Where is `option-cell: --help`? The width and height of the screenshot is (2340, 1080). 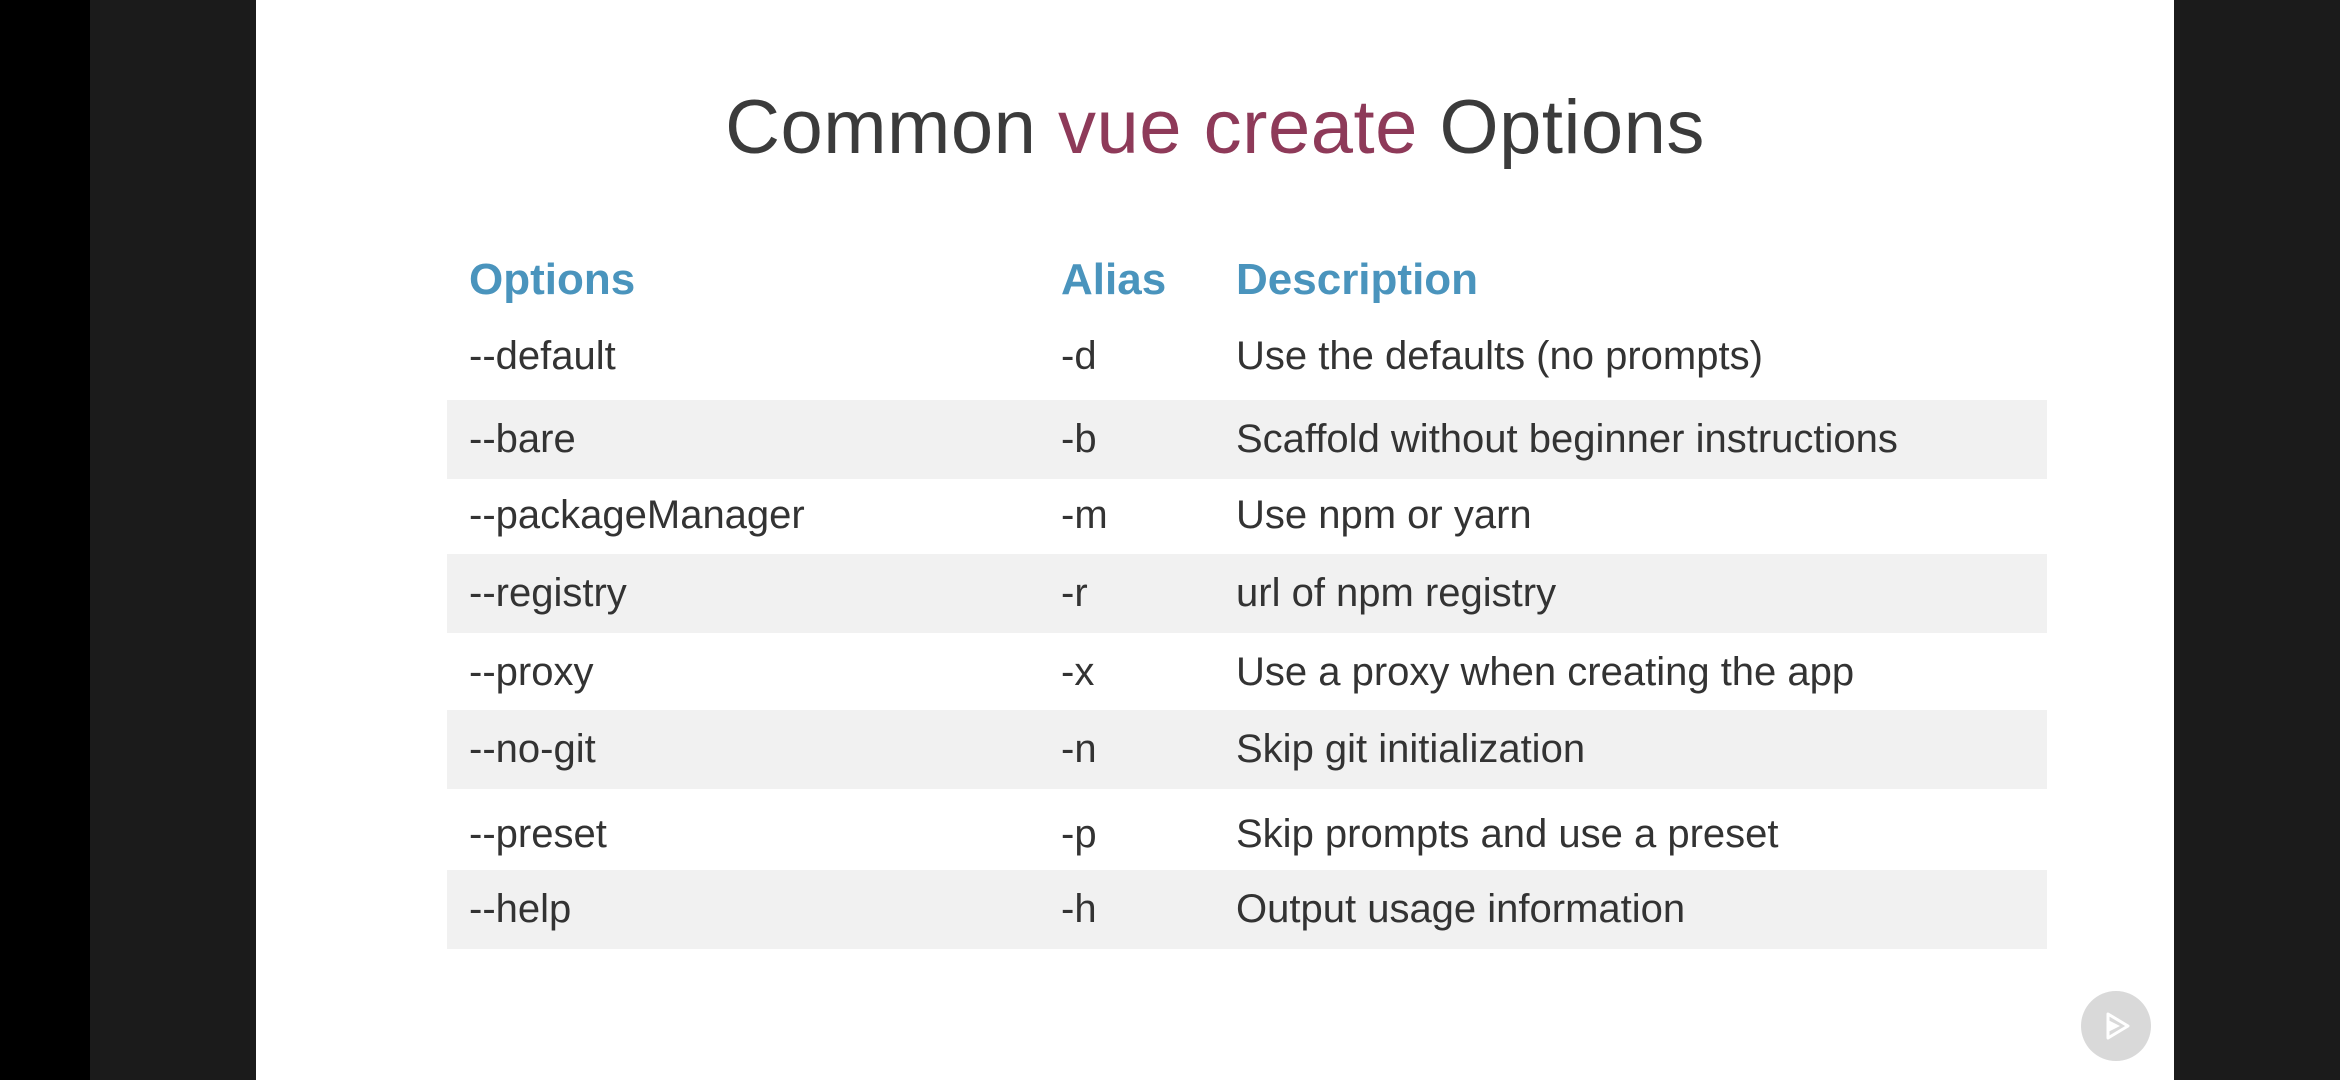
option-cell: --help is located at coordinates (520, 909).